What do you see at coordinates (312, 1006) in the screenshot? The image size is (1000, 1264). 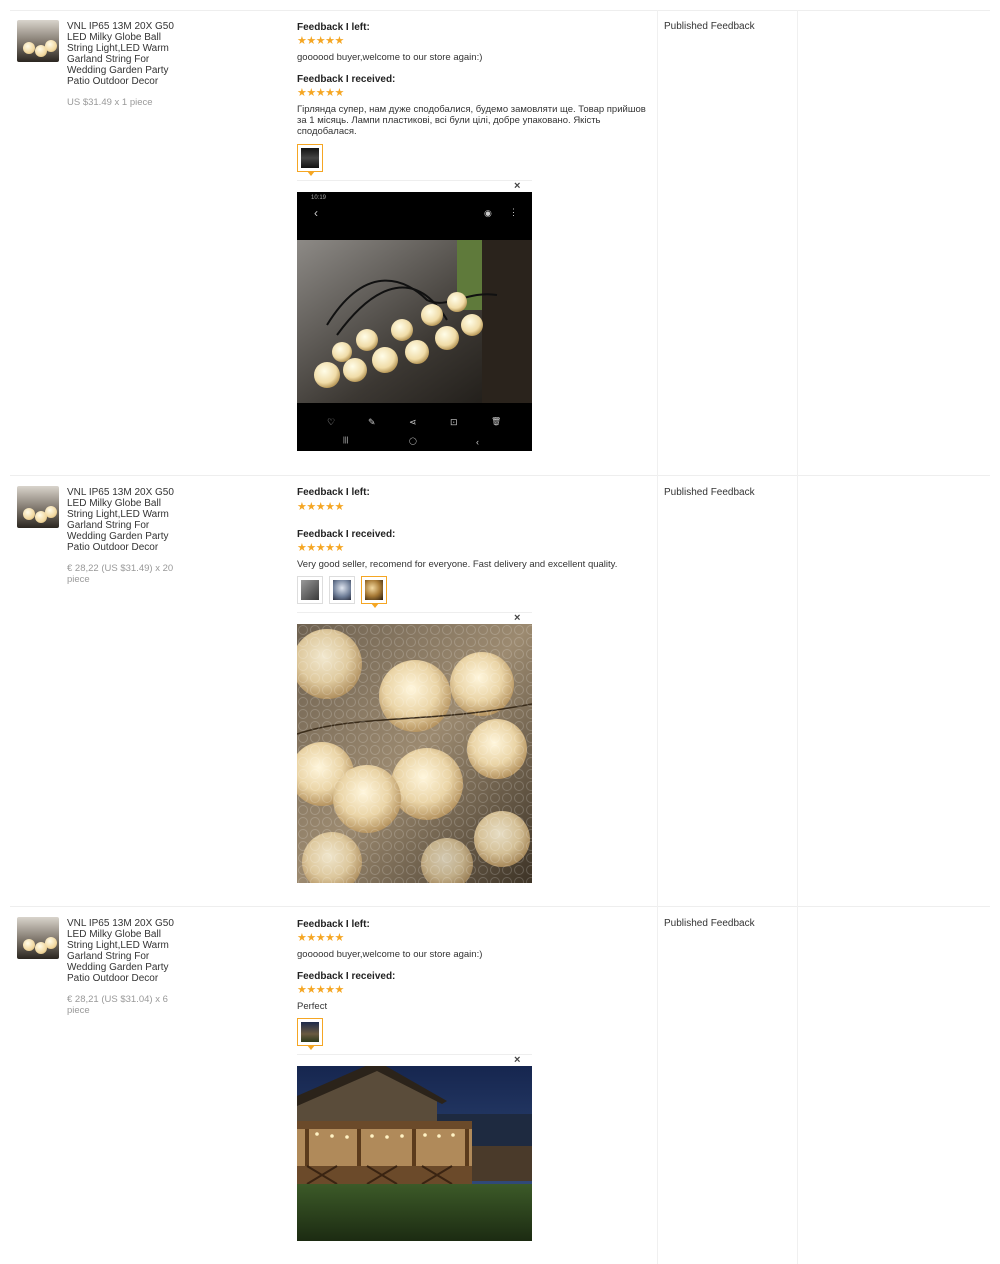 I see `received-feedback-text: Perfect` at bounding box center [312, 1006].